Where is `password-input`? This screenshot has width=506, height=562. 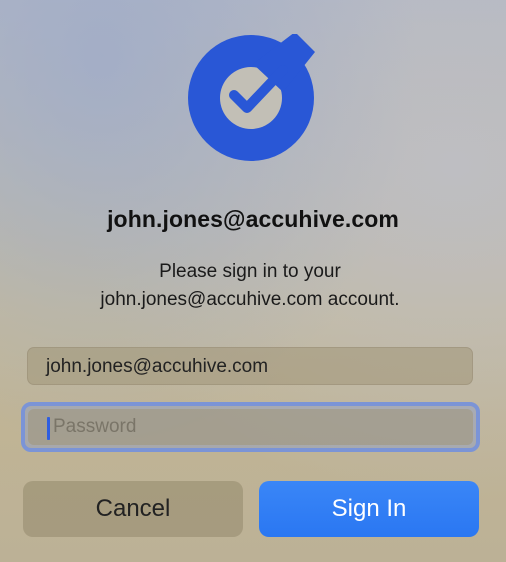
password-input is located at coordinates (250, 427).